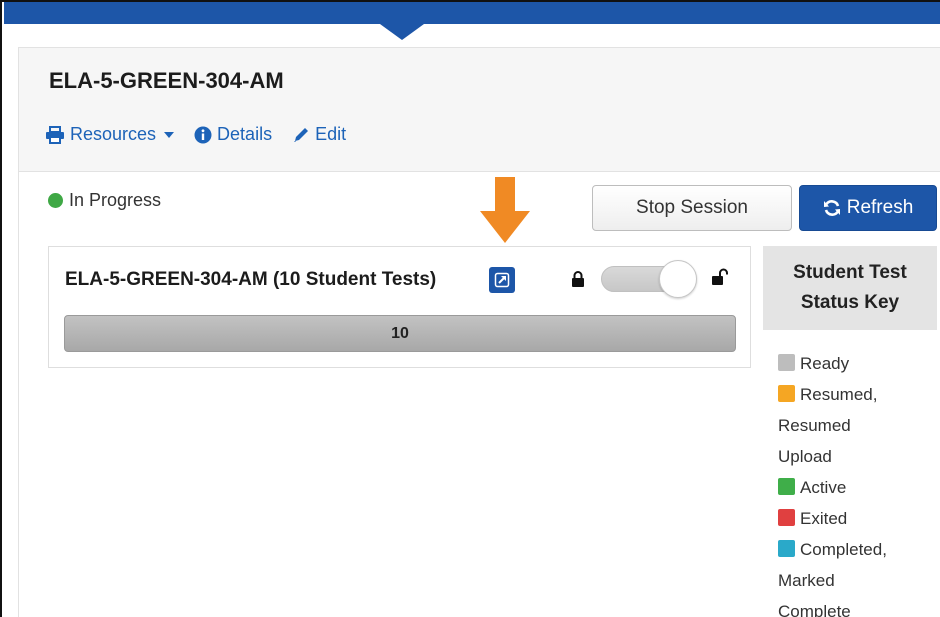  What do you see at coordinates (786, 517) in the screenshot?
I see `swatch-exited` at bounding box center [786, 517].